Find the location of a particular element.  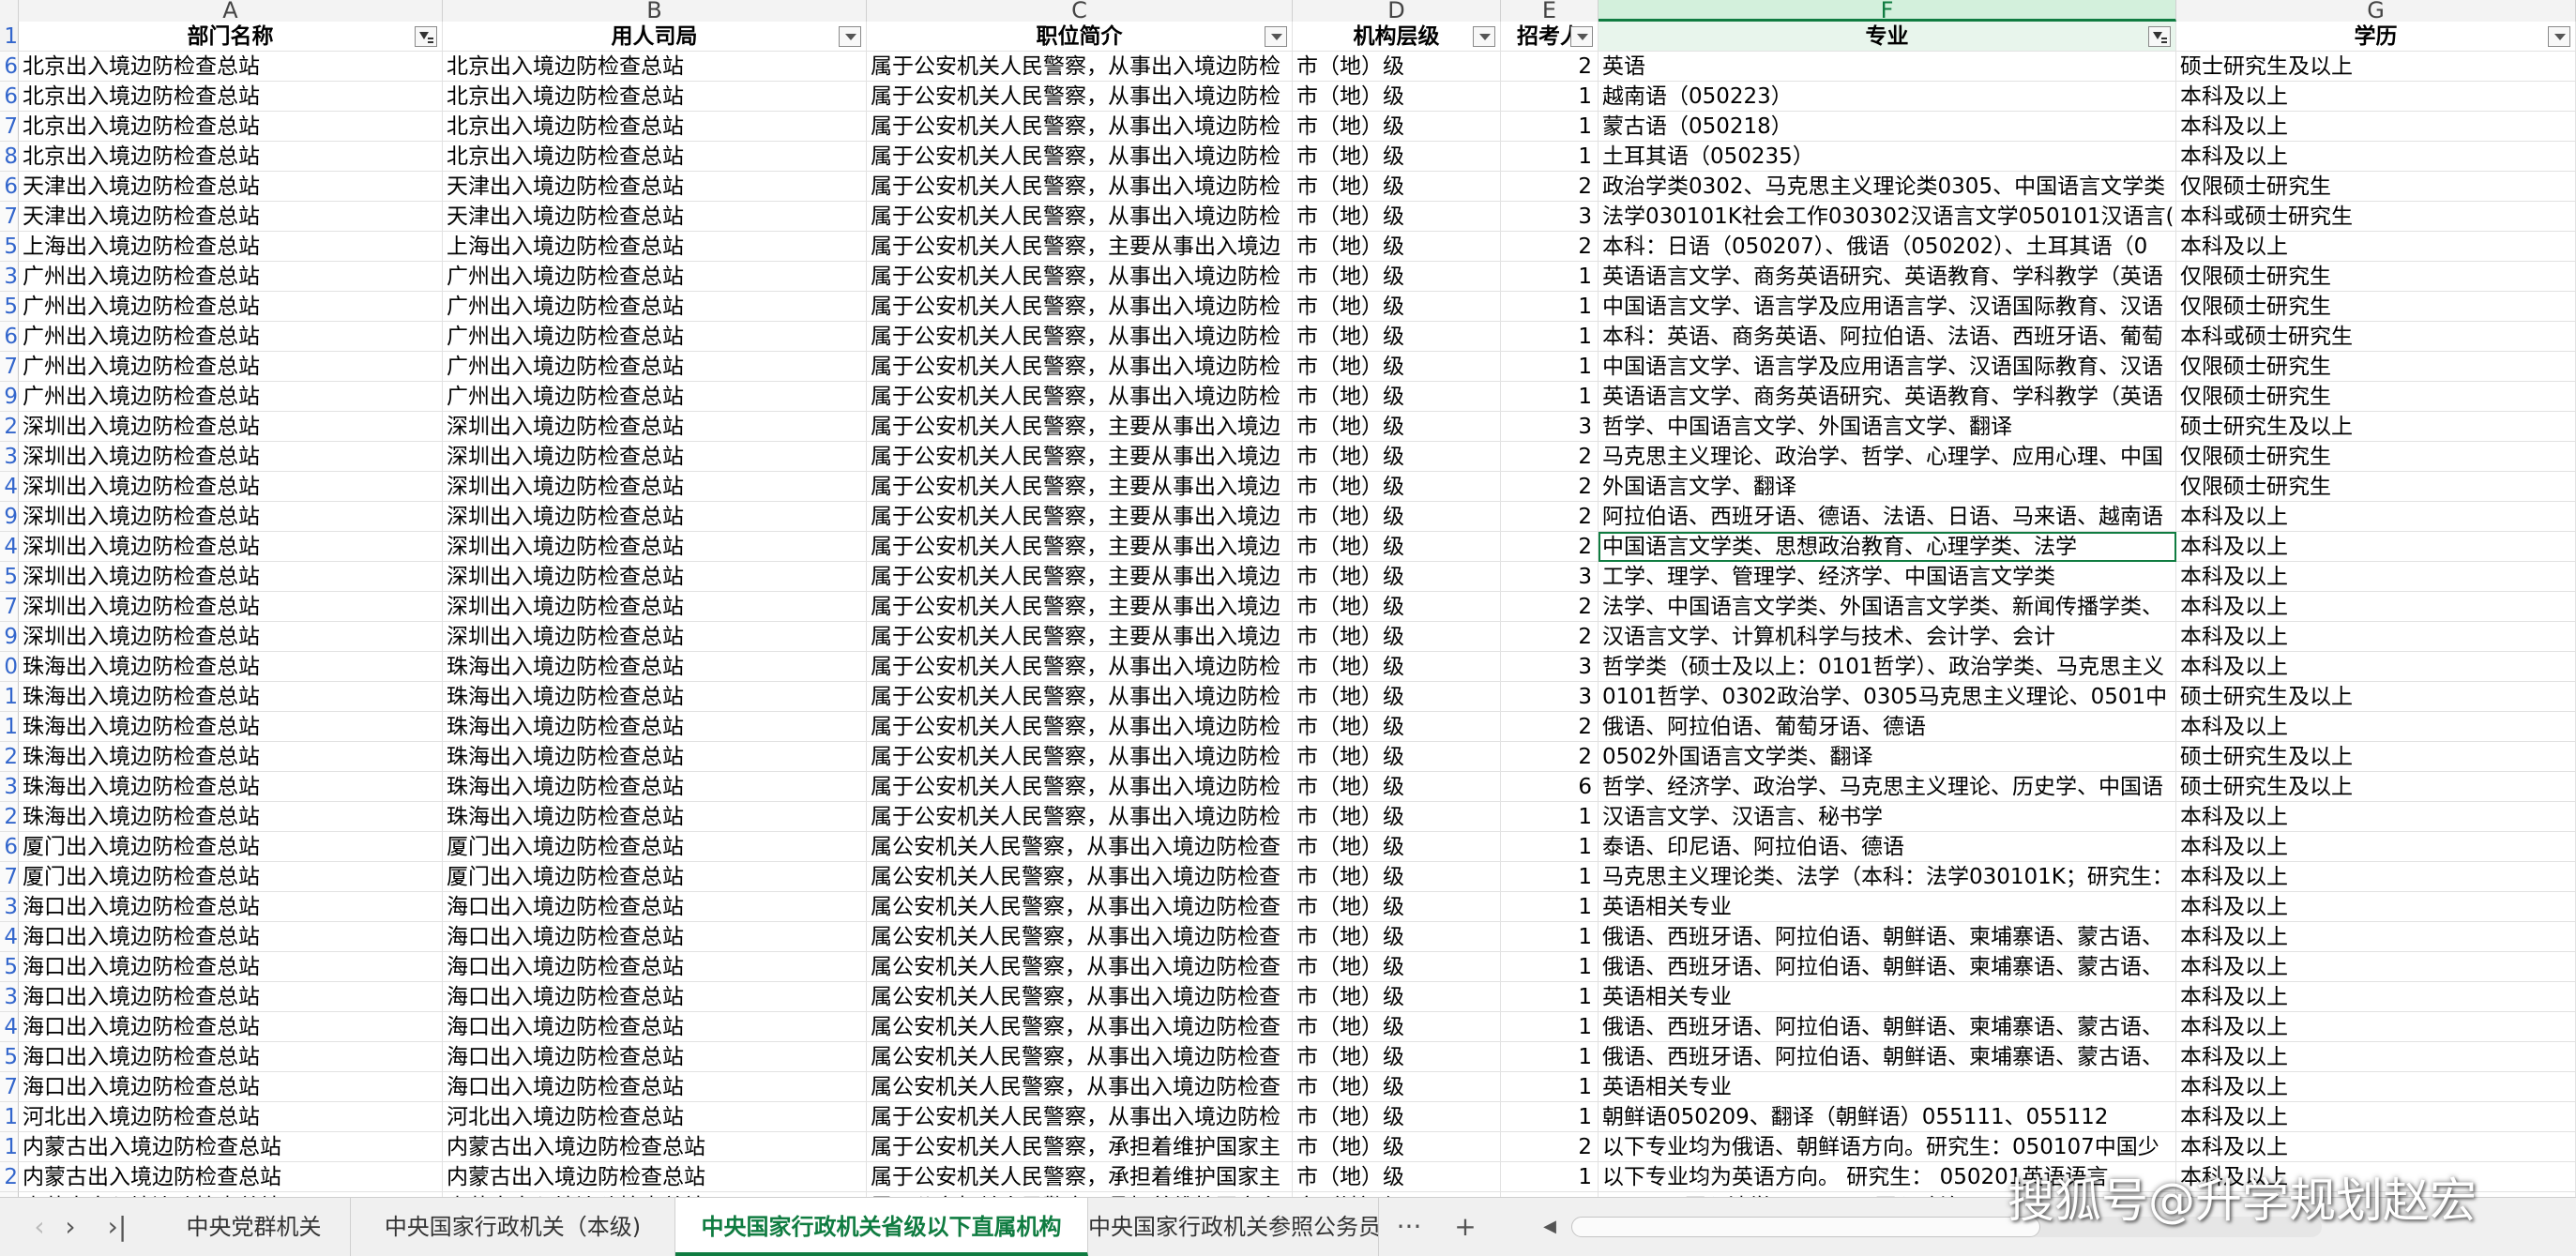

cell-g: 硕士研究生及以上 is located at coordinates (2376, 787).